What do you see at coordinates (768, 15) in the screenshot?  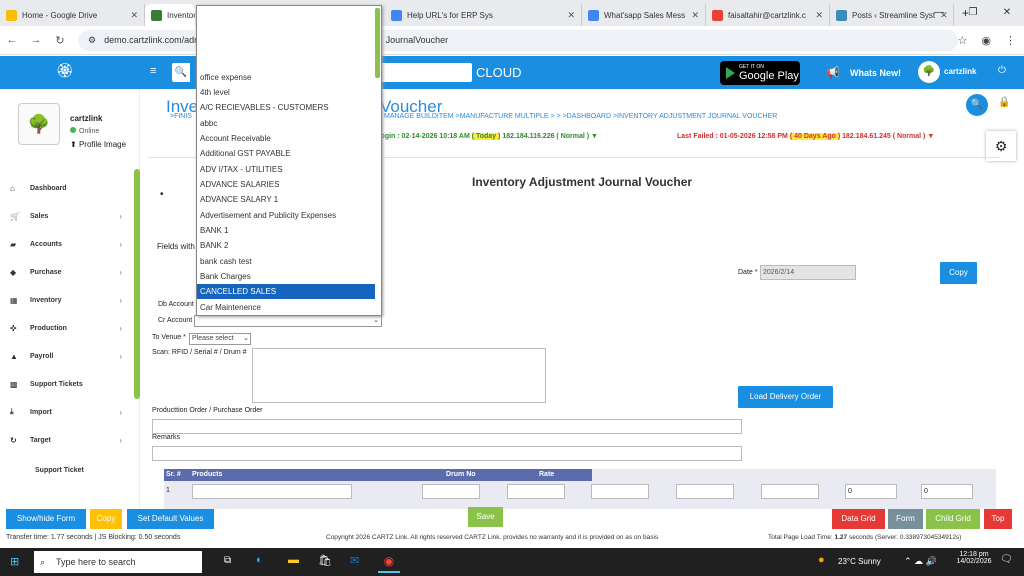 I see `tab-gmail: faisaltahir@cartzlink.c ✕` at bounding box center [768, 15].